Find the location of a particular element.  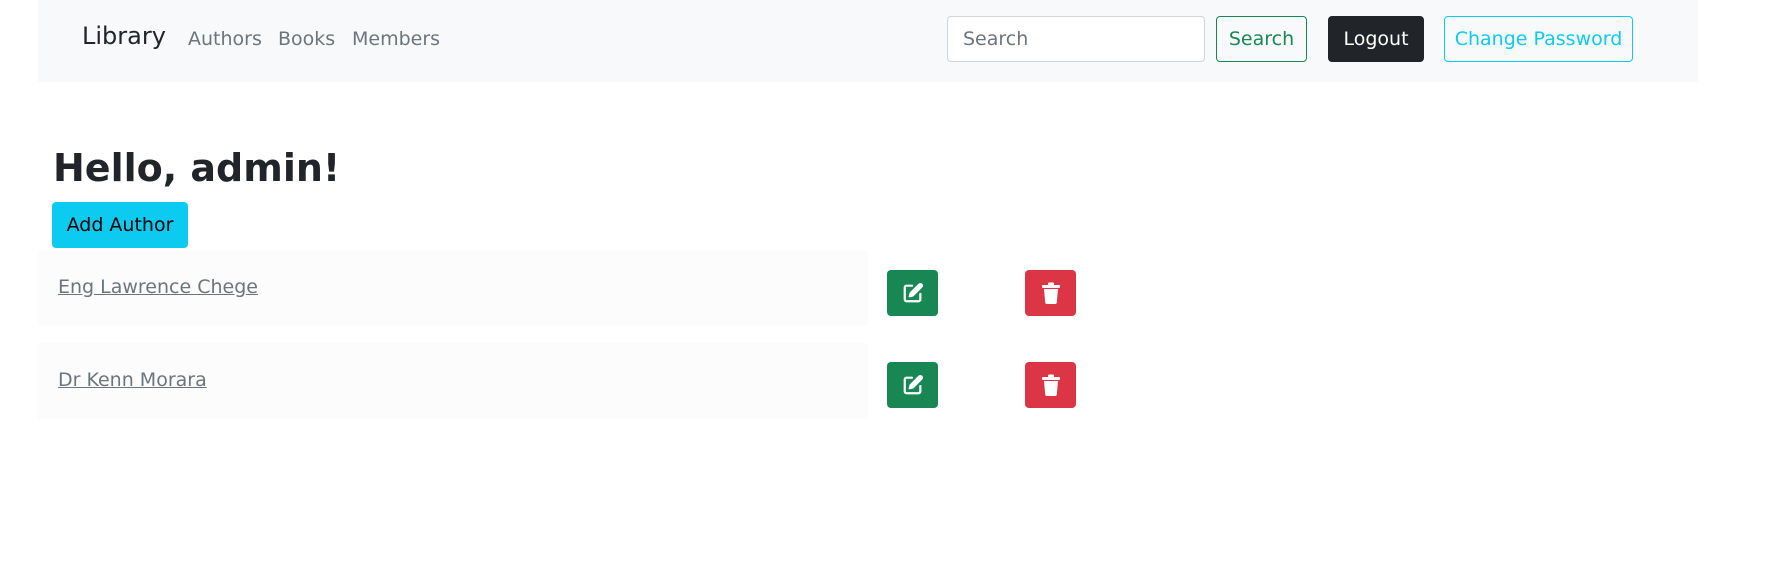

author-link: Dr Kenn Morara is located at coordinates (132, 380).